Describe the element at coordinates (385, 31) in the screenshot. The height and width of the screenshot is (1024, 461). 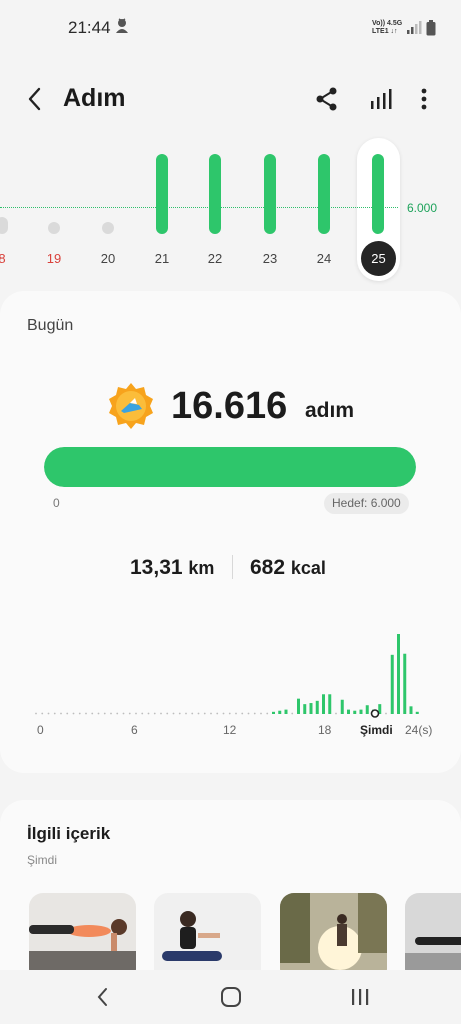
I see `network-line-2: LTE1 ↓↑` at that location.